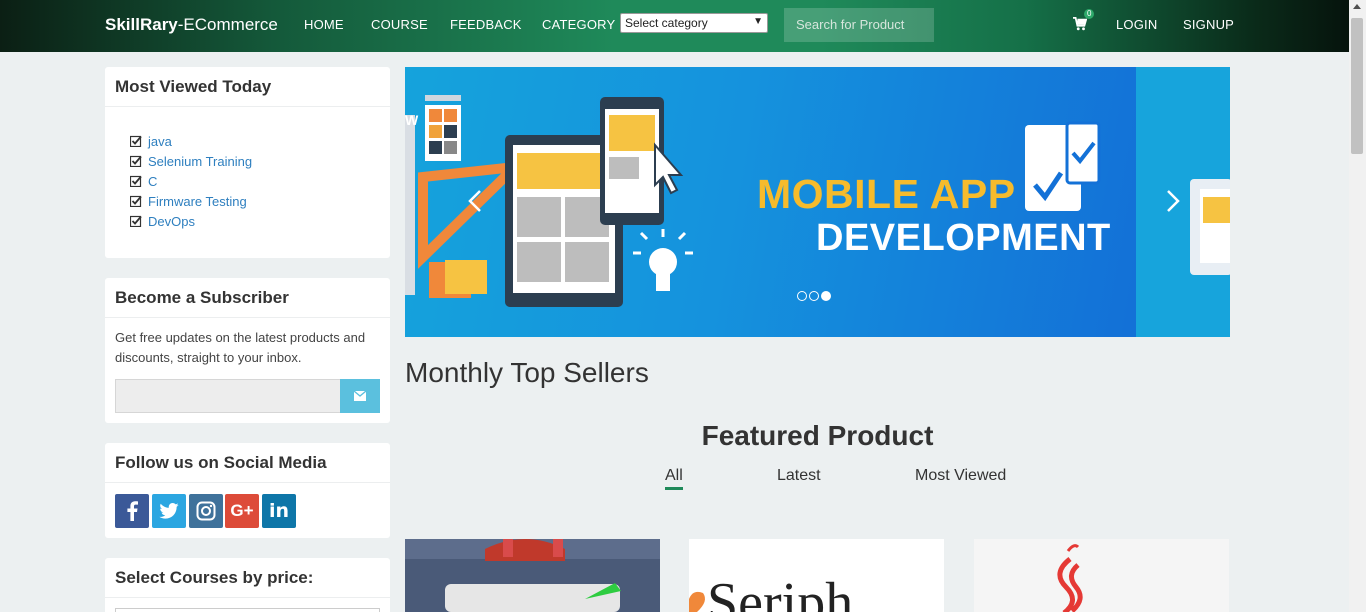 The image size is (1366, 612). What do you see at coordinates (826, 296) in the screenshot?
I see `carousel-dot-active` at bounding box center [826, 296].